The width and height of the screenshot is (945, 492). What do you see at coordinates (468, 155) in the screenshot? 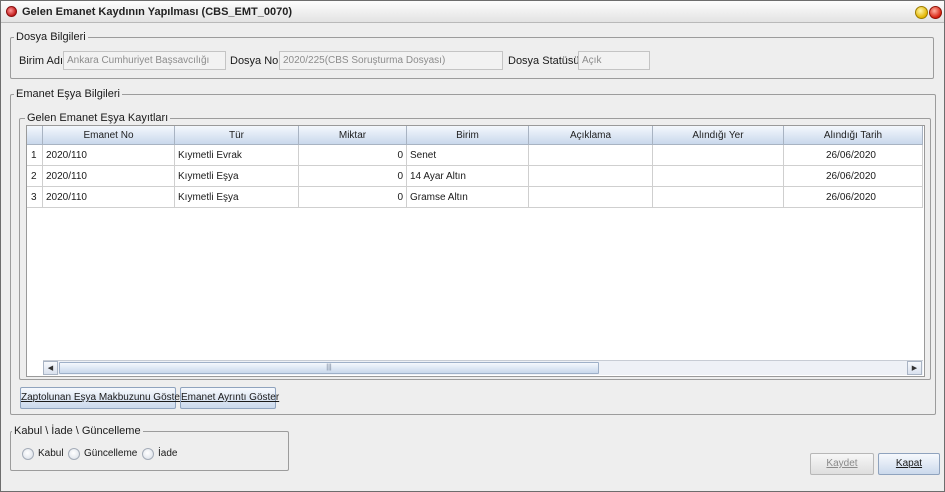
I see `cell-birim: Senet` at bounding box center [468, 155].